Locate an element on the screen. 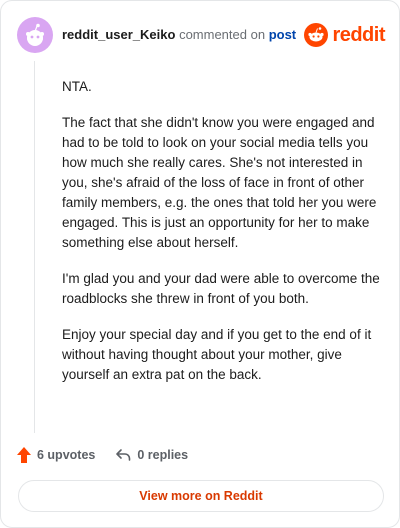  reddit-logo: reddit is located at coordinates (344, 35).